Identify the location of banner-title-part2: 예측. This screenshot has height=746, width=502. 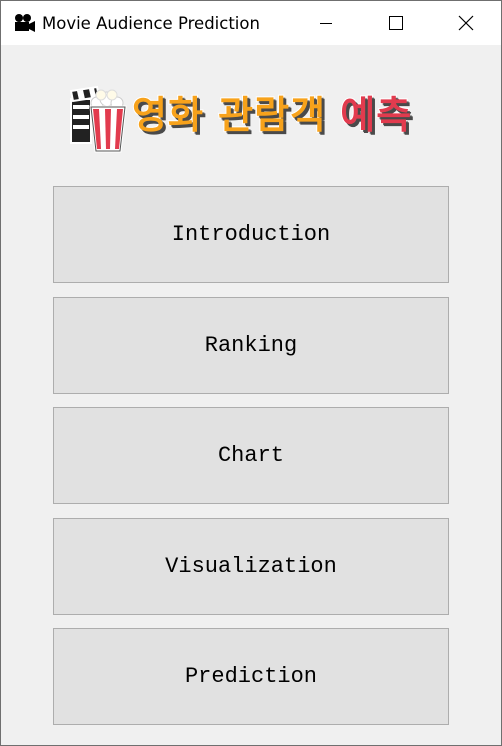
(369, 115).